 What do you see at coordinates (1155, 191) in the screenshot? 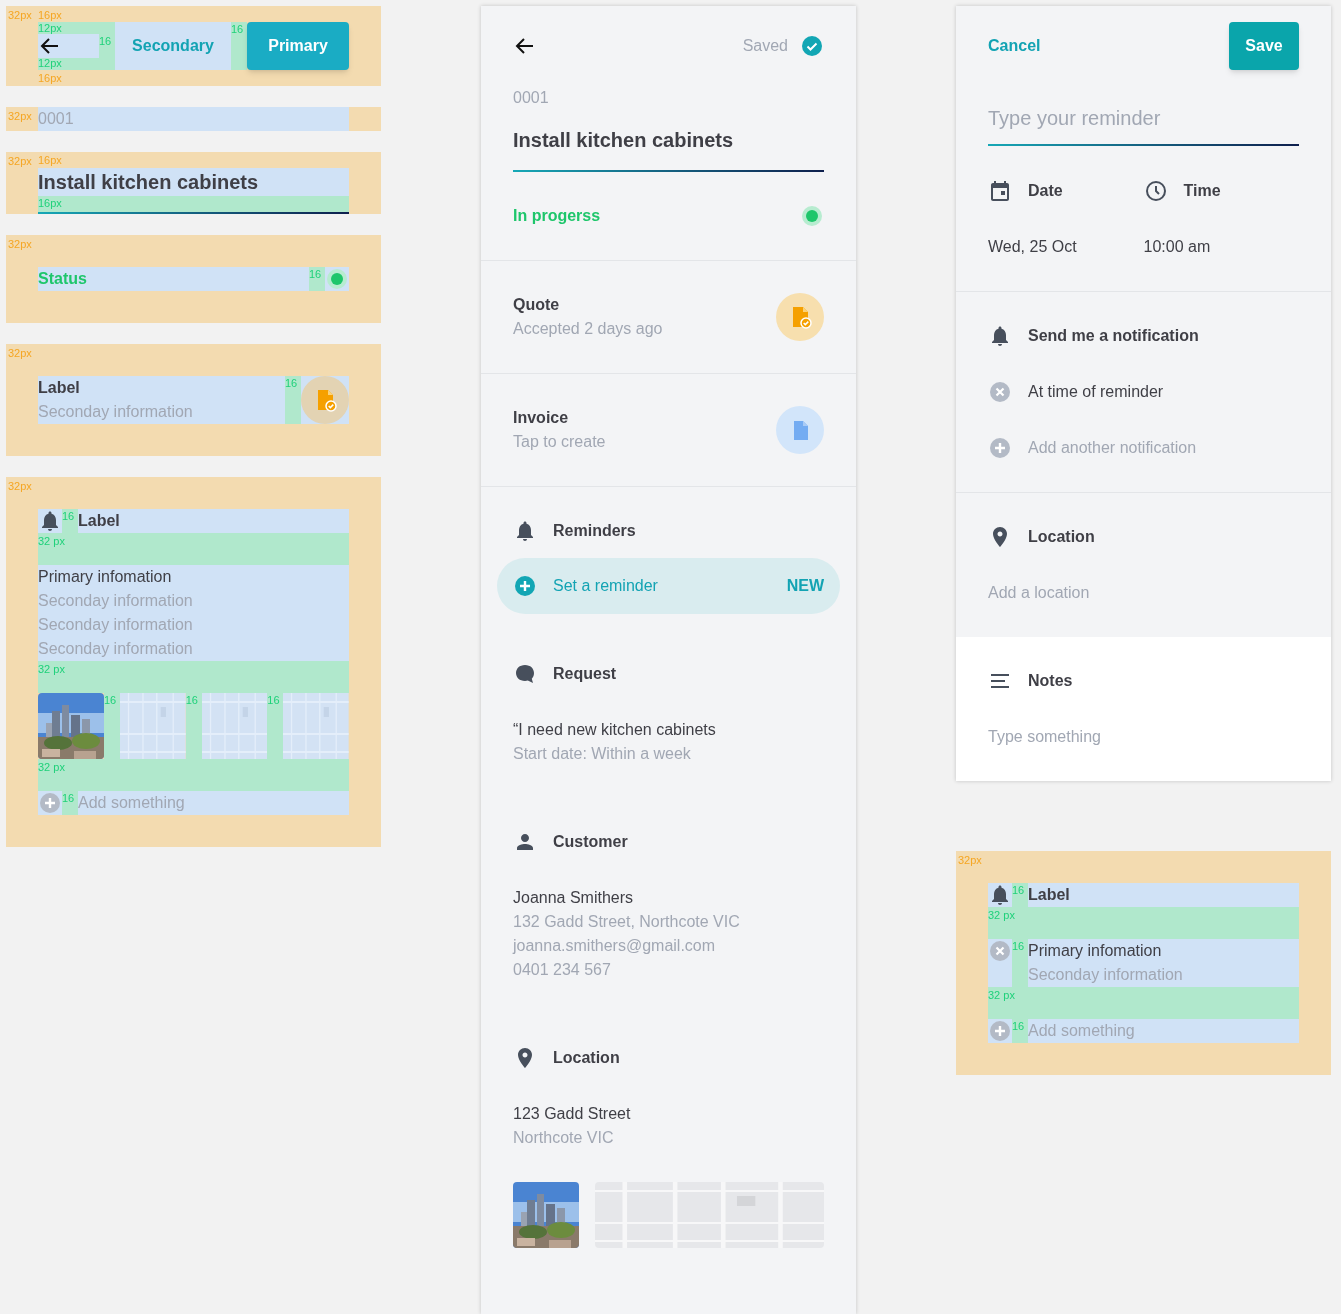
I see `clock-icon` at bounding box center [1155, 191].